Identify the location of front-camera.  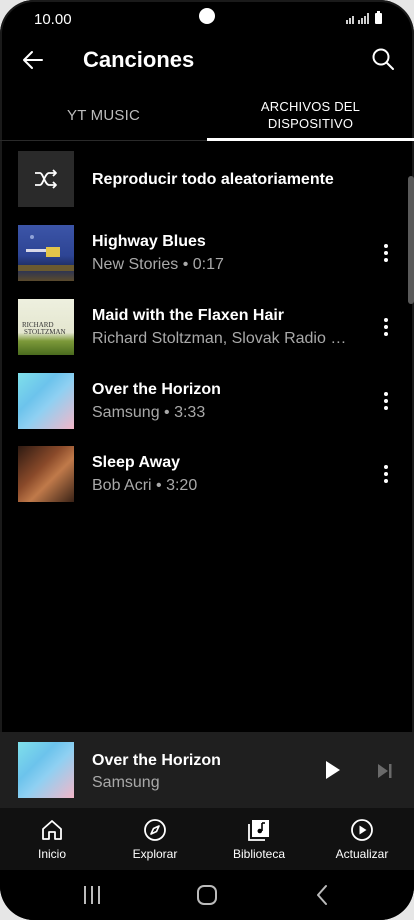
(207, 16).